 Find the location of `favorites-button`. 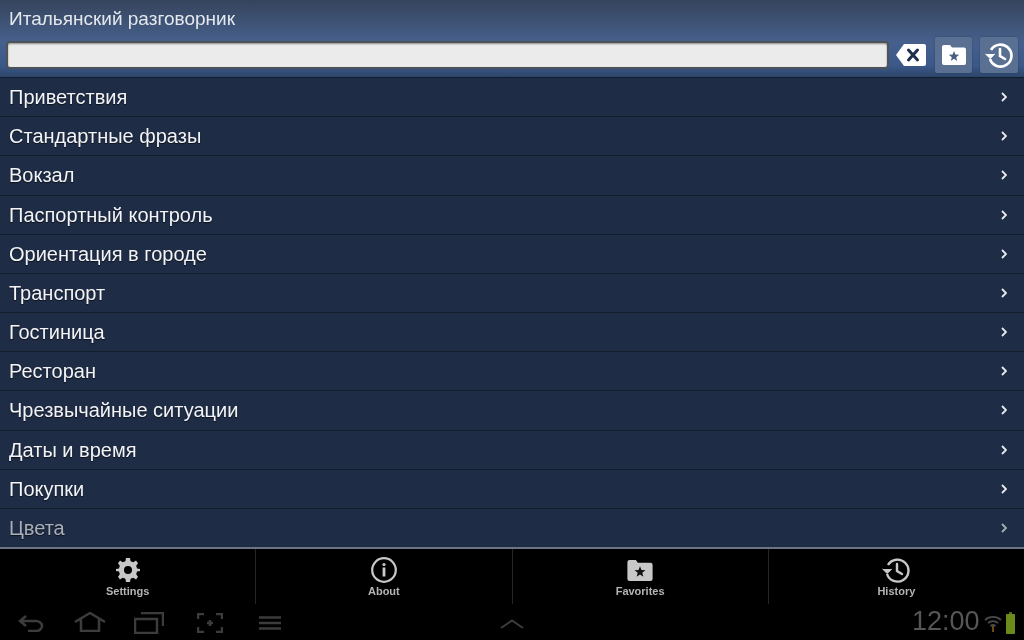

favorites-button is located at coordinates (954, 55).